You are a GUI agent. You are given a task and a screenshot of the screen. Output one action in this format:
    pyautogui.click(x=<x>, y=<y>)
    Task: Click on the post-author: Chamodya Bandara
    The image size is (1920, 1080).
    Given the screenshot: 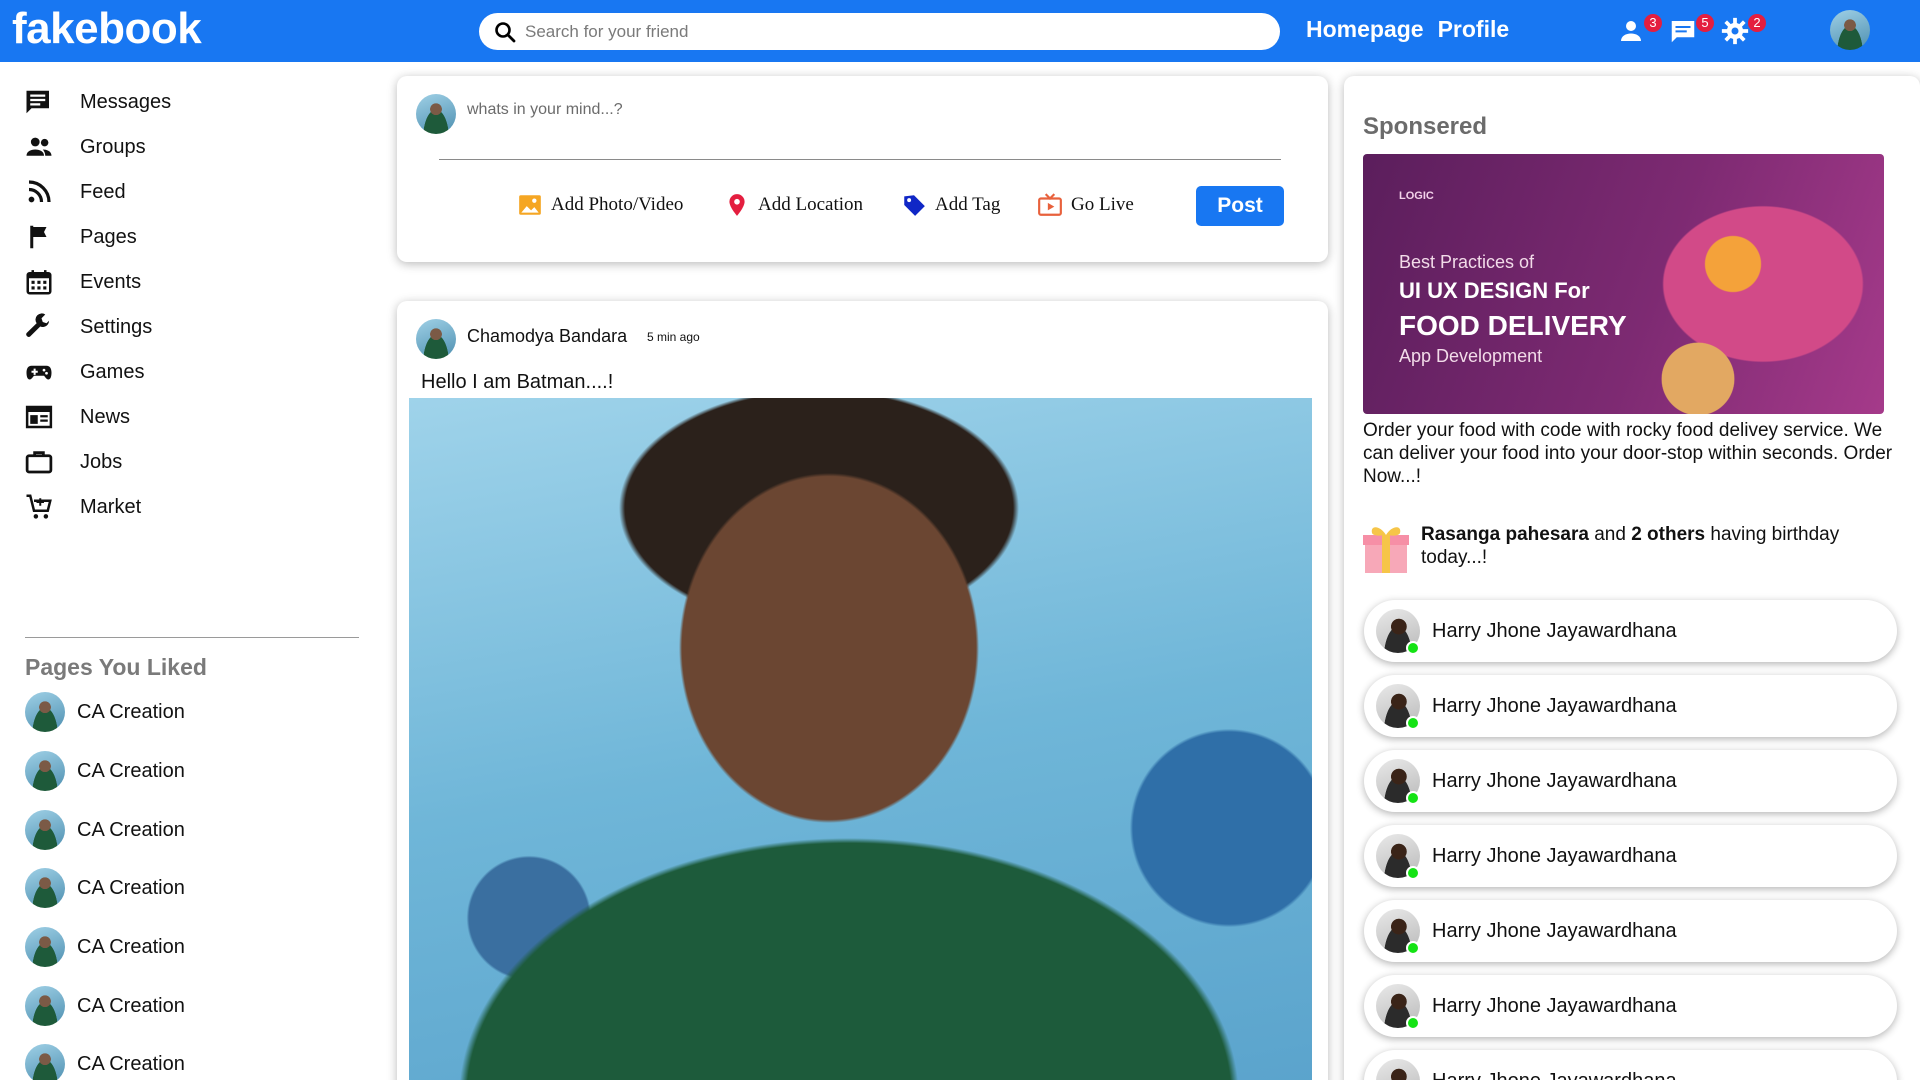 What is the action you would take?
    pyautogui.click(x=547, y=336)
    